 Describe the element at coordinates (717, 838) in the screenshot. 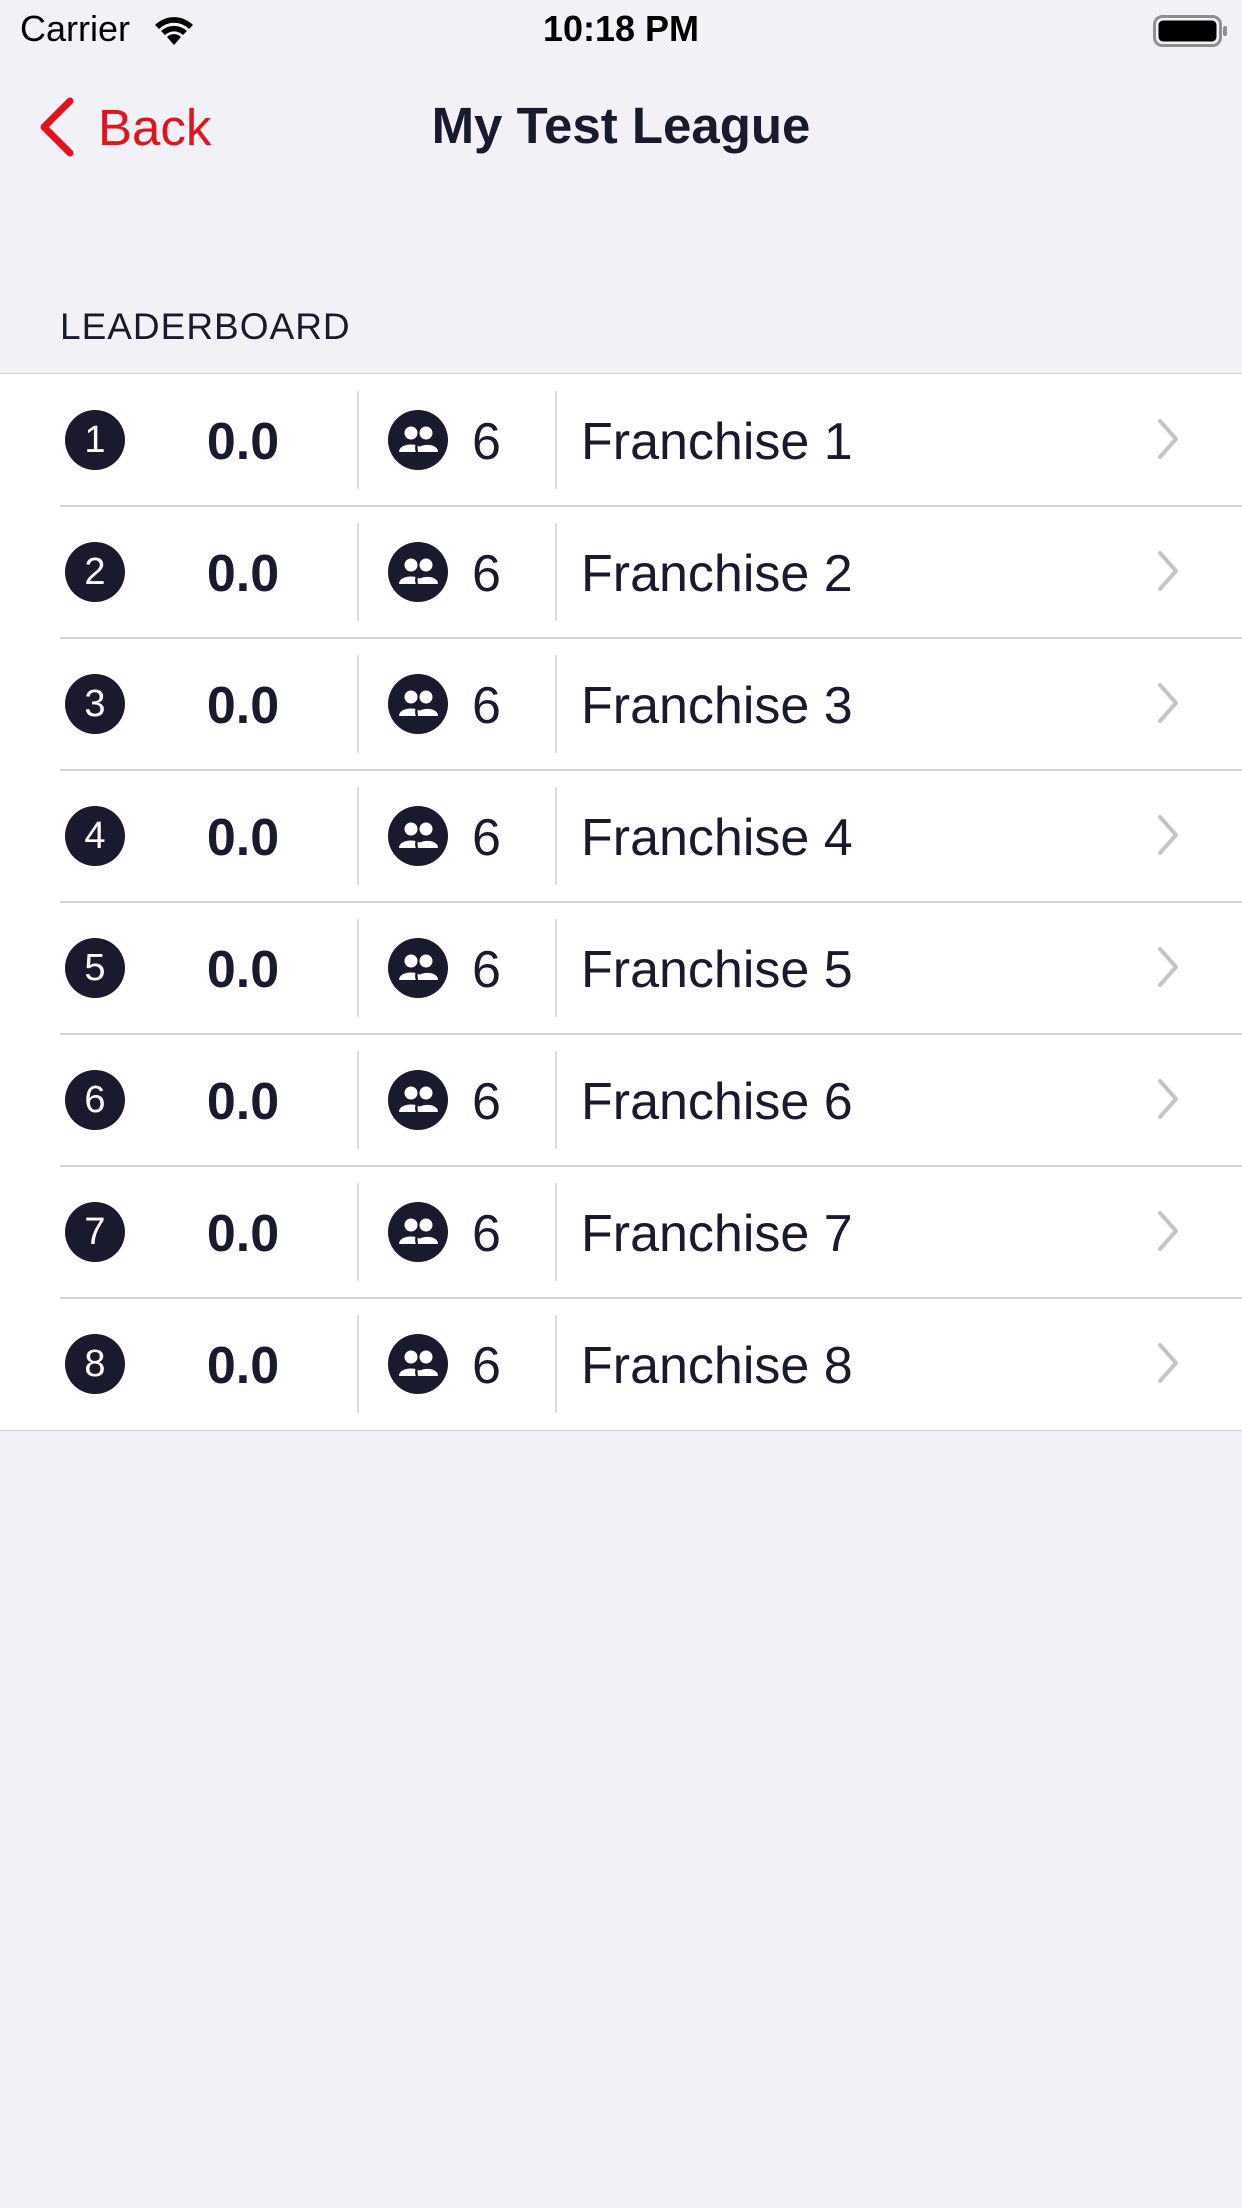

I see `franchise-name: Franchise 4` at that location.